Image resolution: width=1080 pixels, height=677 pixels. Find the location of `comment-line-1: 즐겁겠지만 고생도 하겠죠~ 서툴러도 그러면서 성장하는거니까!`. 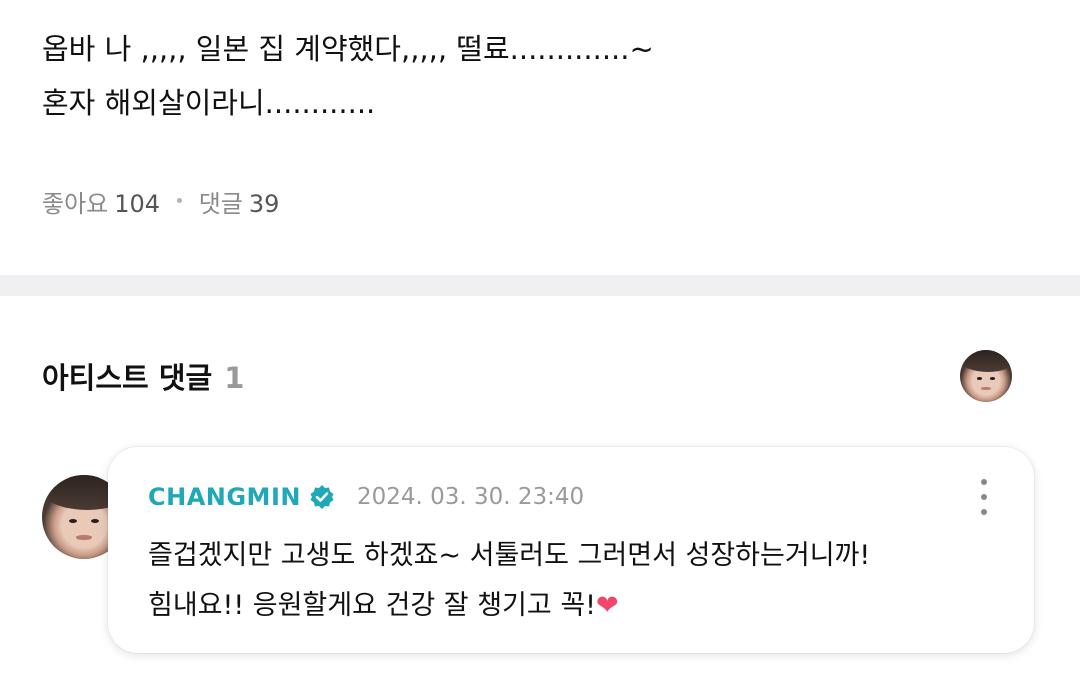

comment-line-1: 즐겁겠지만 고생도 하겠죠~ 서툴러도 그러면서 성장하는거니까! is located at coordinates (509, 555).